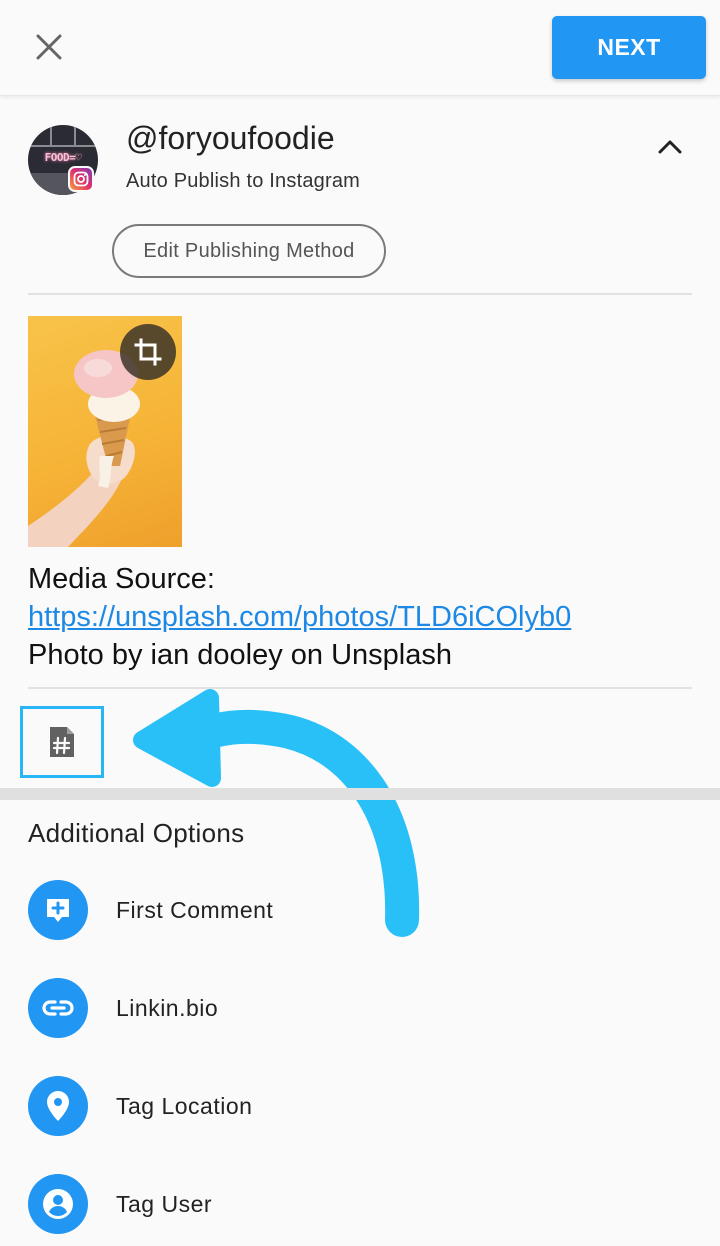 This screenshot has width=720, height=1246. What do you see at coordinates (243, 181) in the screenshot?
I see `publish-mode-label: Auto Publish to Instagram` at bounding box center [243, 181].